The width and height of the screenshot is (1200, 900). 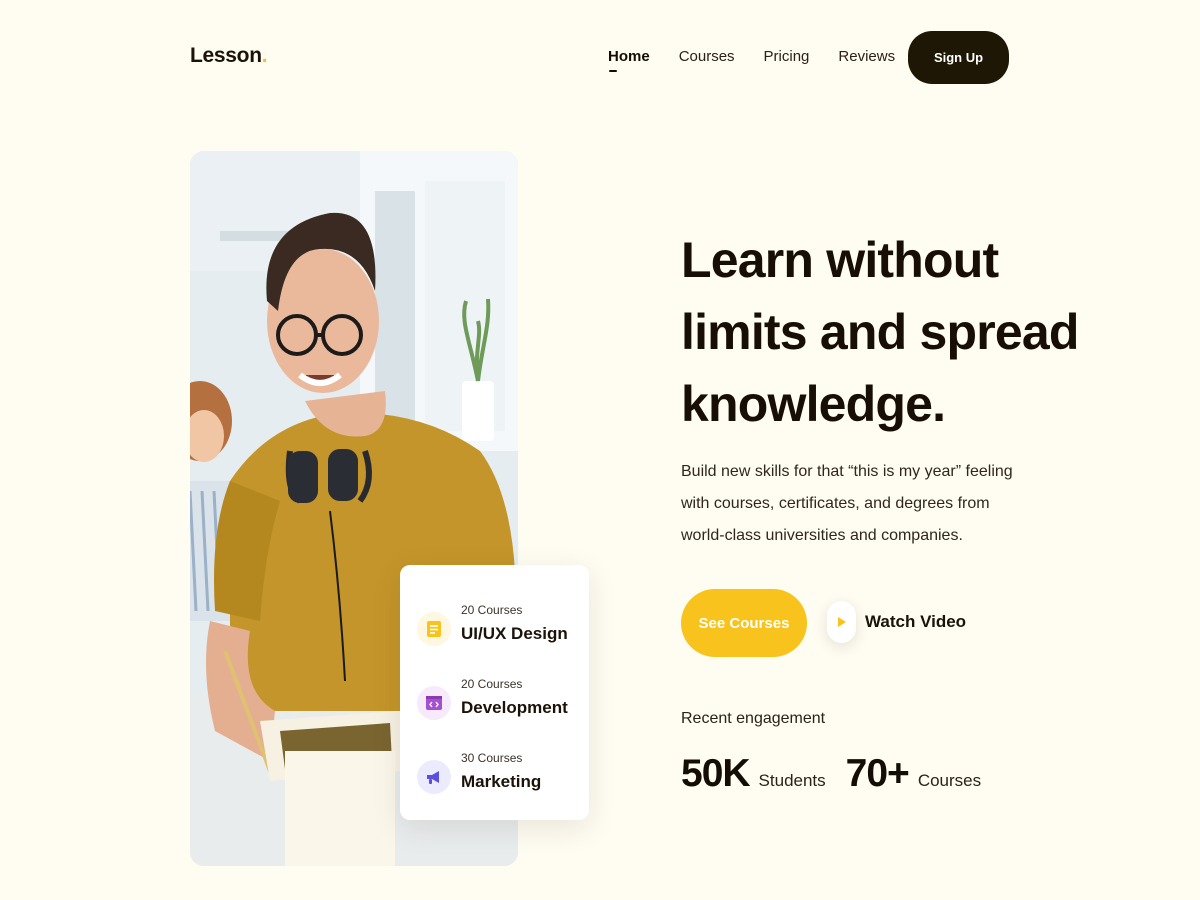 What do you see at coordinates (753, 774) in the screenshot?
I see `stat-students: 50K Students` at bounding box center [753, 774].